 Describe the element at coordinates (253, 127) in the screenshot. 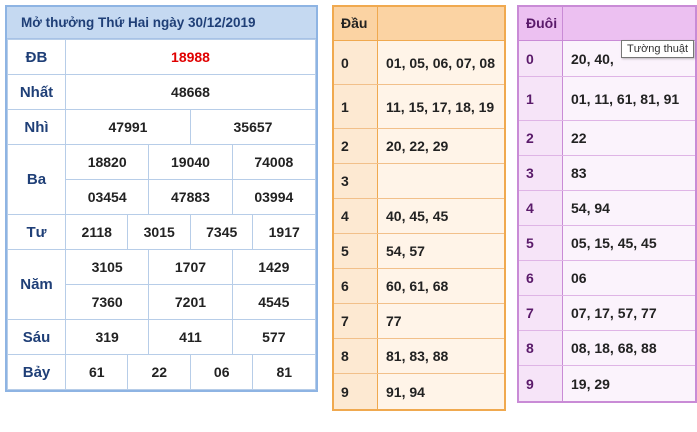

I see `prize-value: 35657` at that location.